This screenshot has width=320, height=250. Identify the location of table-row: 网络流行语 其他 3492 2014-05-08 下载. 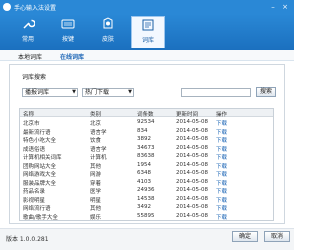
(146, 207).